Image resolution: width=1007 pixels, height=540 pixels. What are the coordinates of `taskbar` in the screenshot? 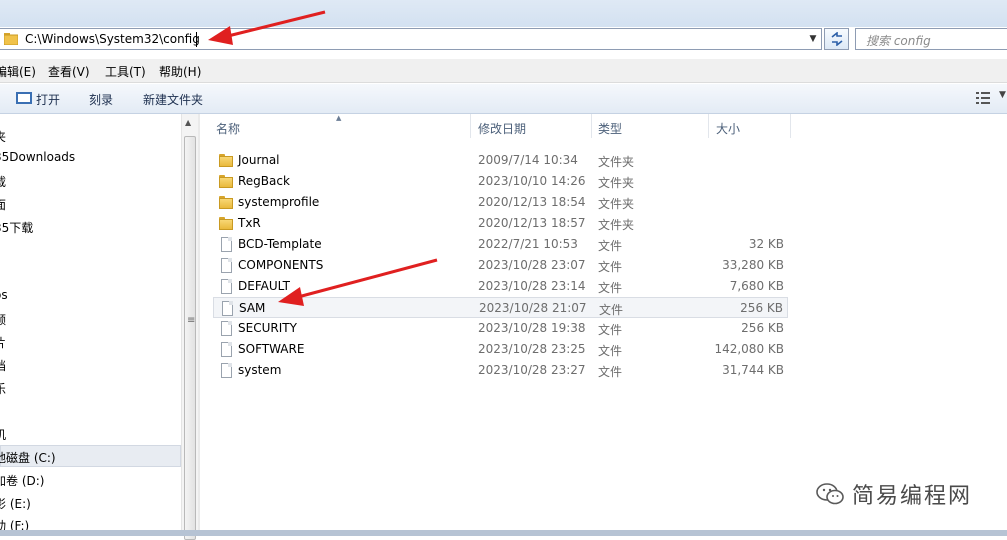 It's located at (503, 533).